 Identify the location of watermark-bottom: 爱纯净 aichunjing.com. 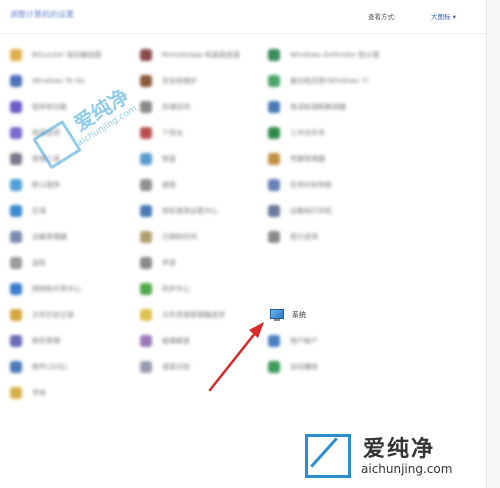
(394, 457).